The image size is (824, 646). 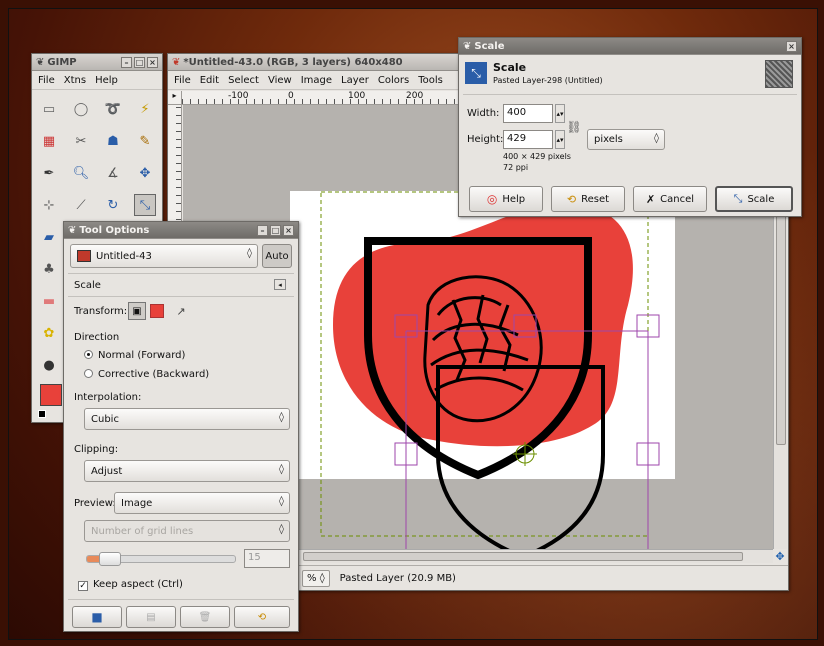 What do you see at coordinates (49, 205) in the screenshot?
I see `align-icon: ⊹` at bounding box center [49, 205].